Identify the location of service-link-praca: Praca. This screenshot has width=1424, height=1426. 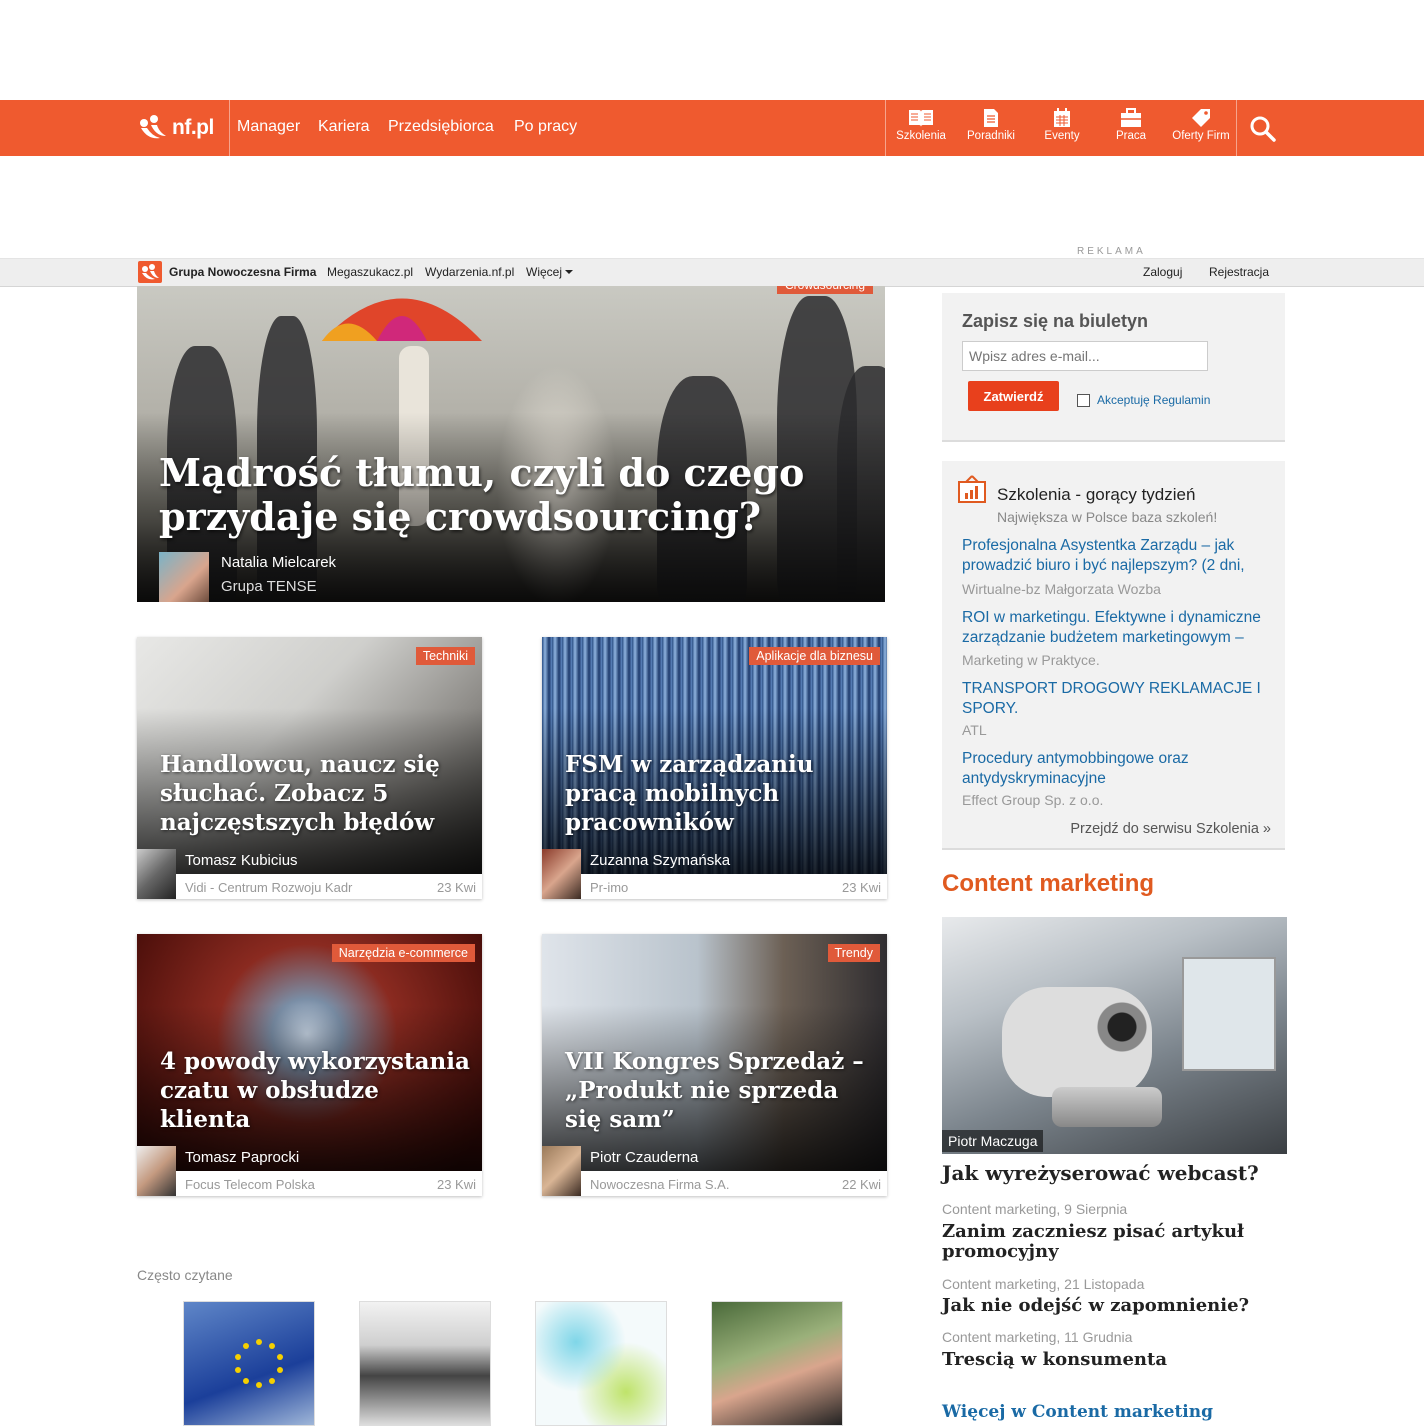
(1131, 128).